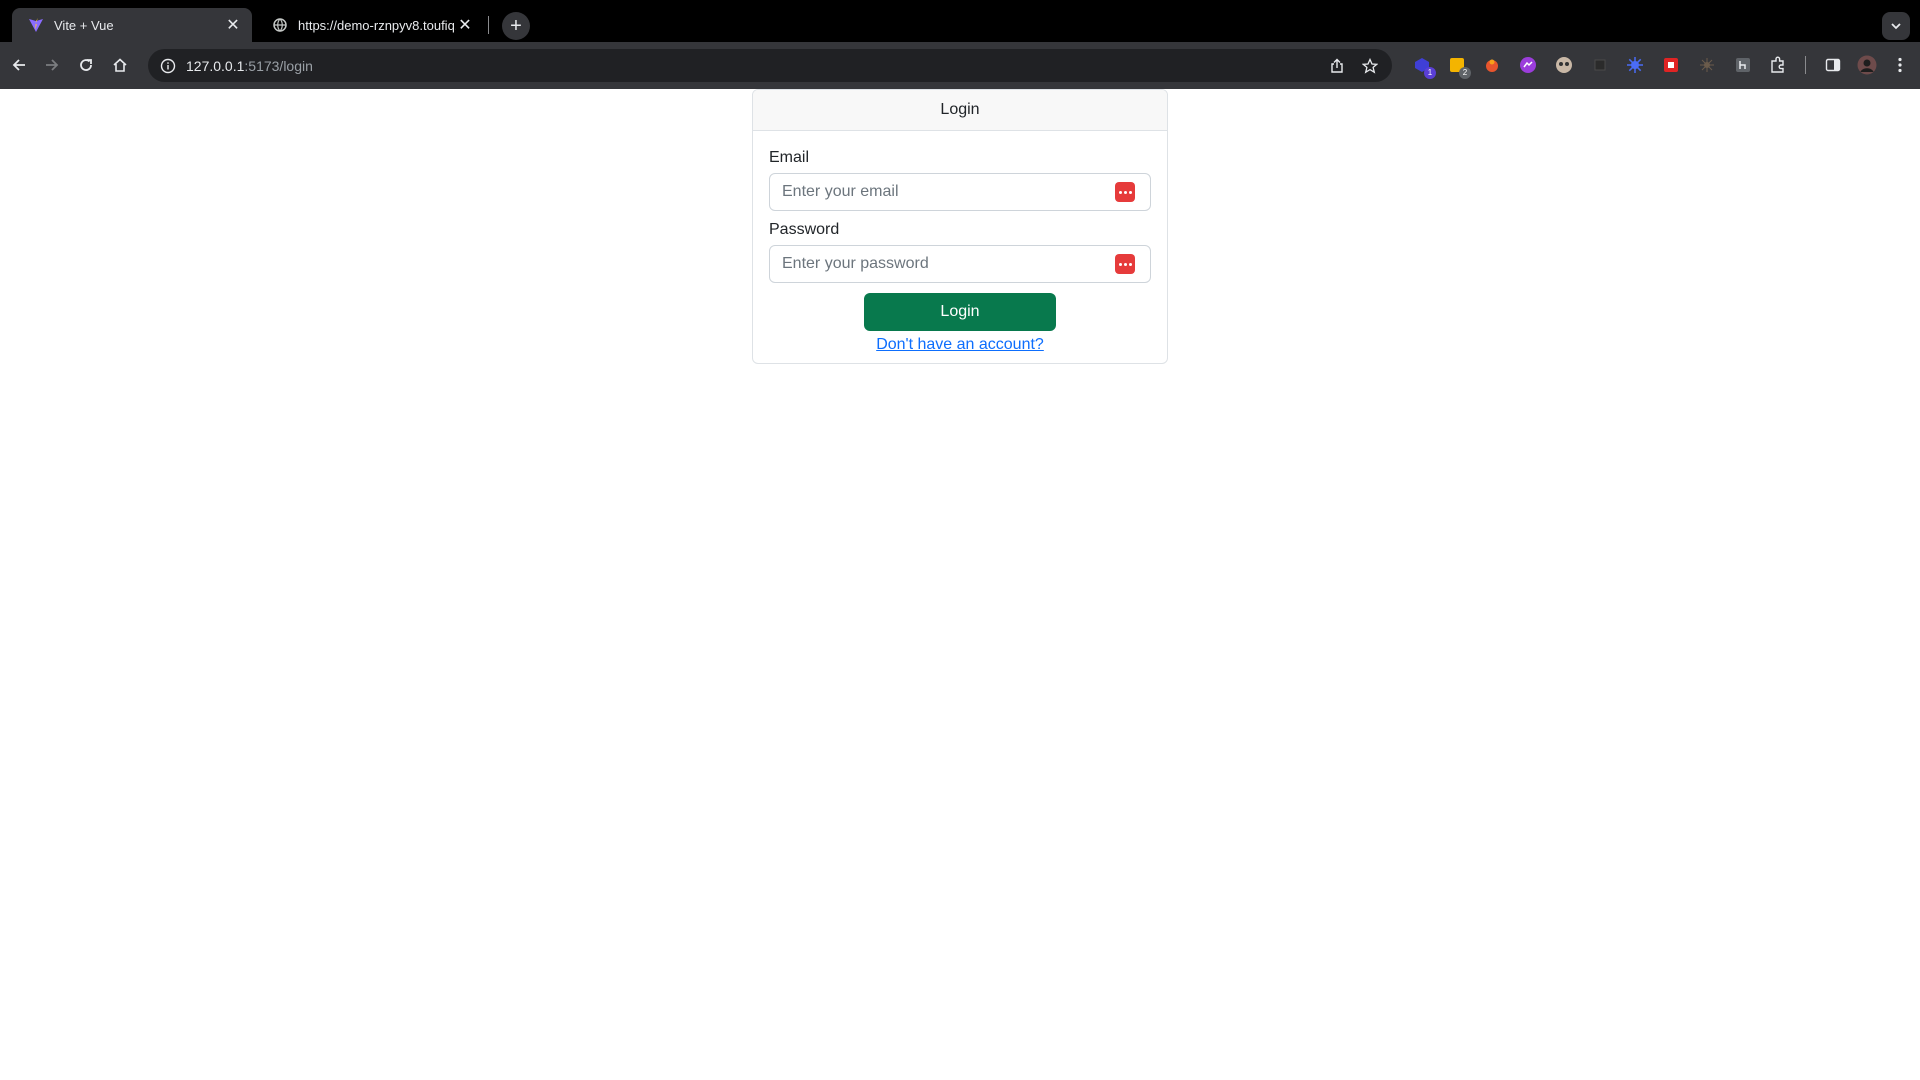 Image resolution: width=1920 pixels, height=1080 pixels. Describe the element at coordinates (1833, 65) in the screenshot. I see `side-panel-icon` at that location.